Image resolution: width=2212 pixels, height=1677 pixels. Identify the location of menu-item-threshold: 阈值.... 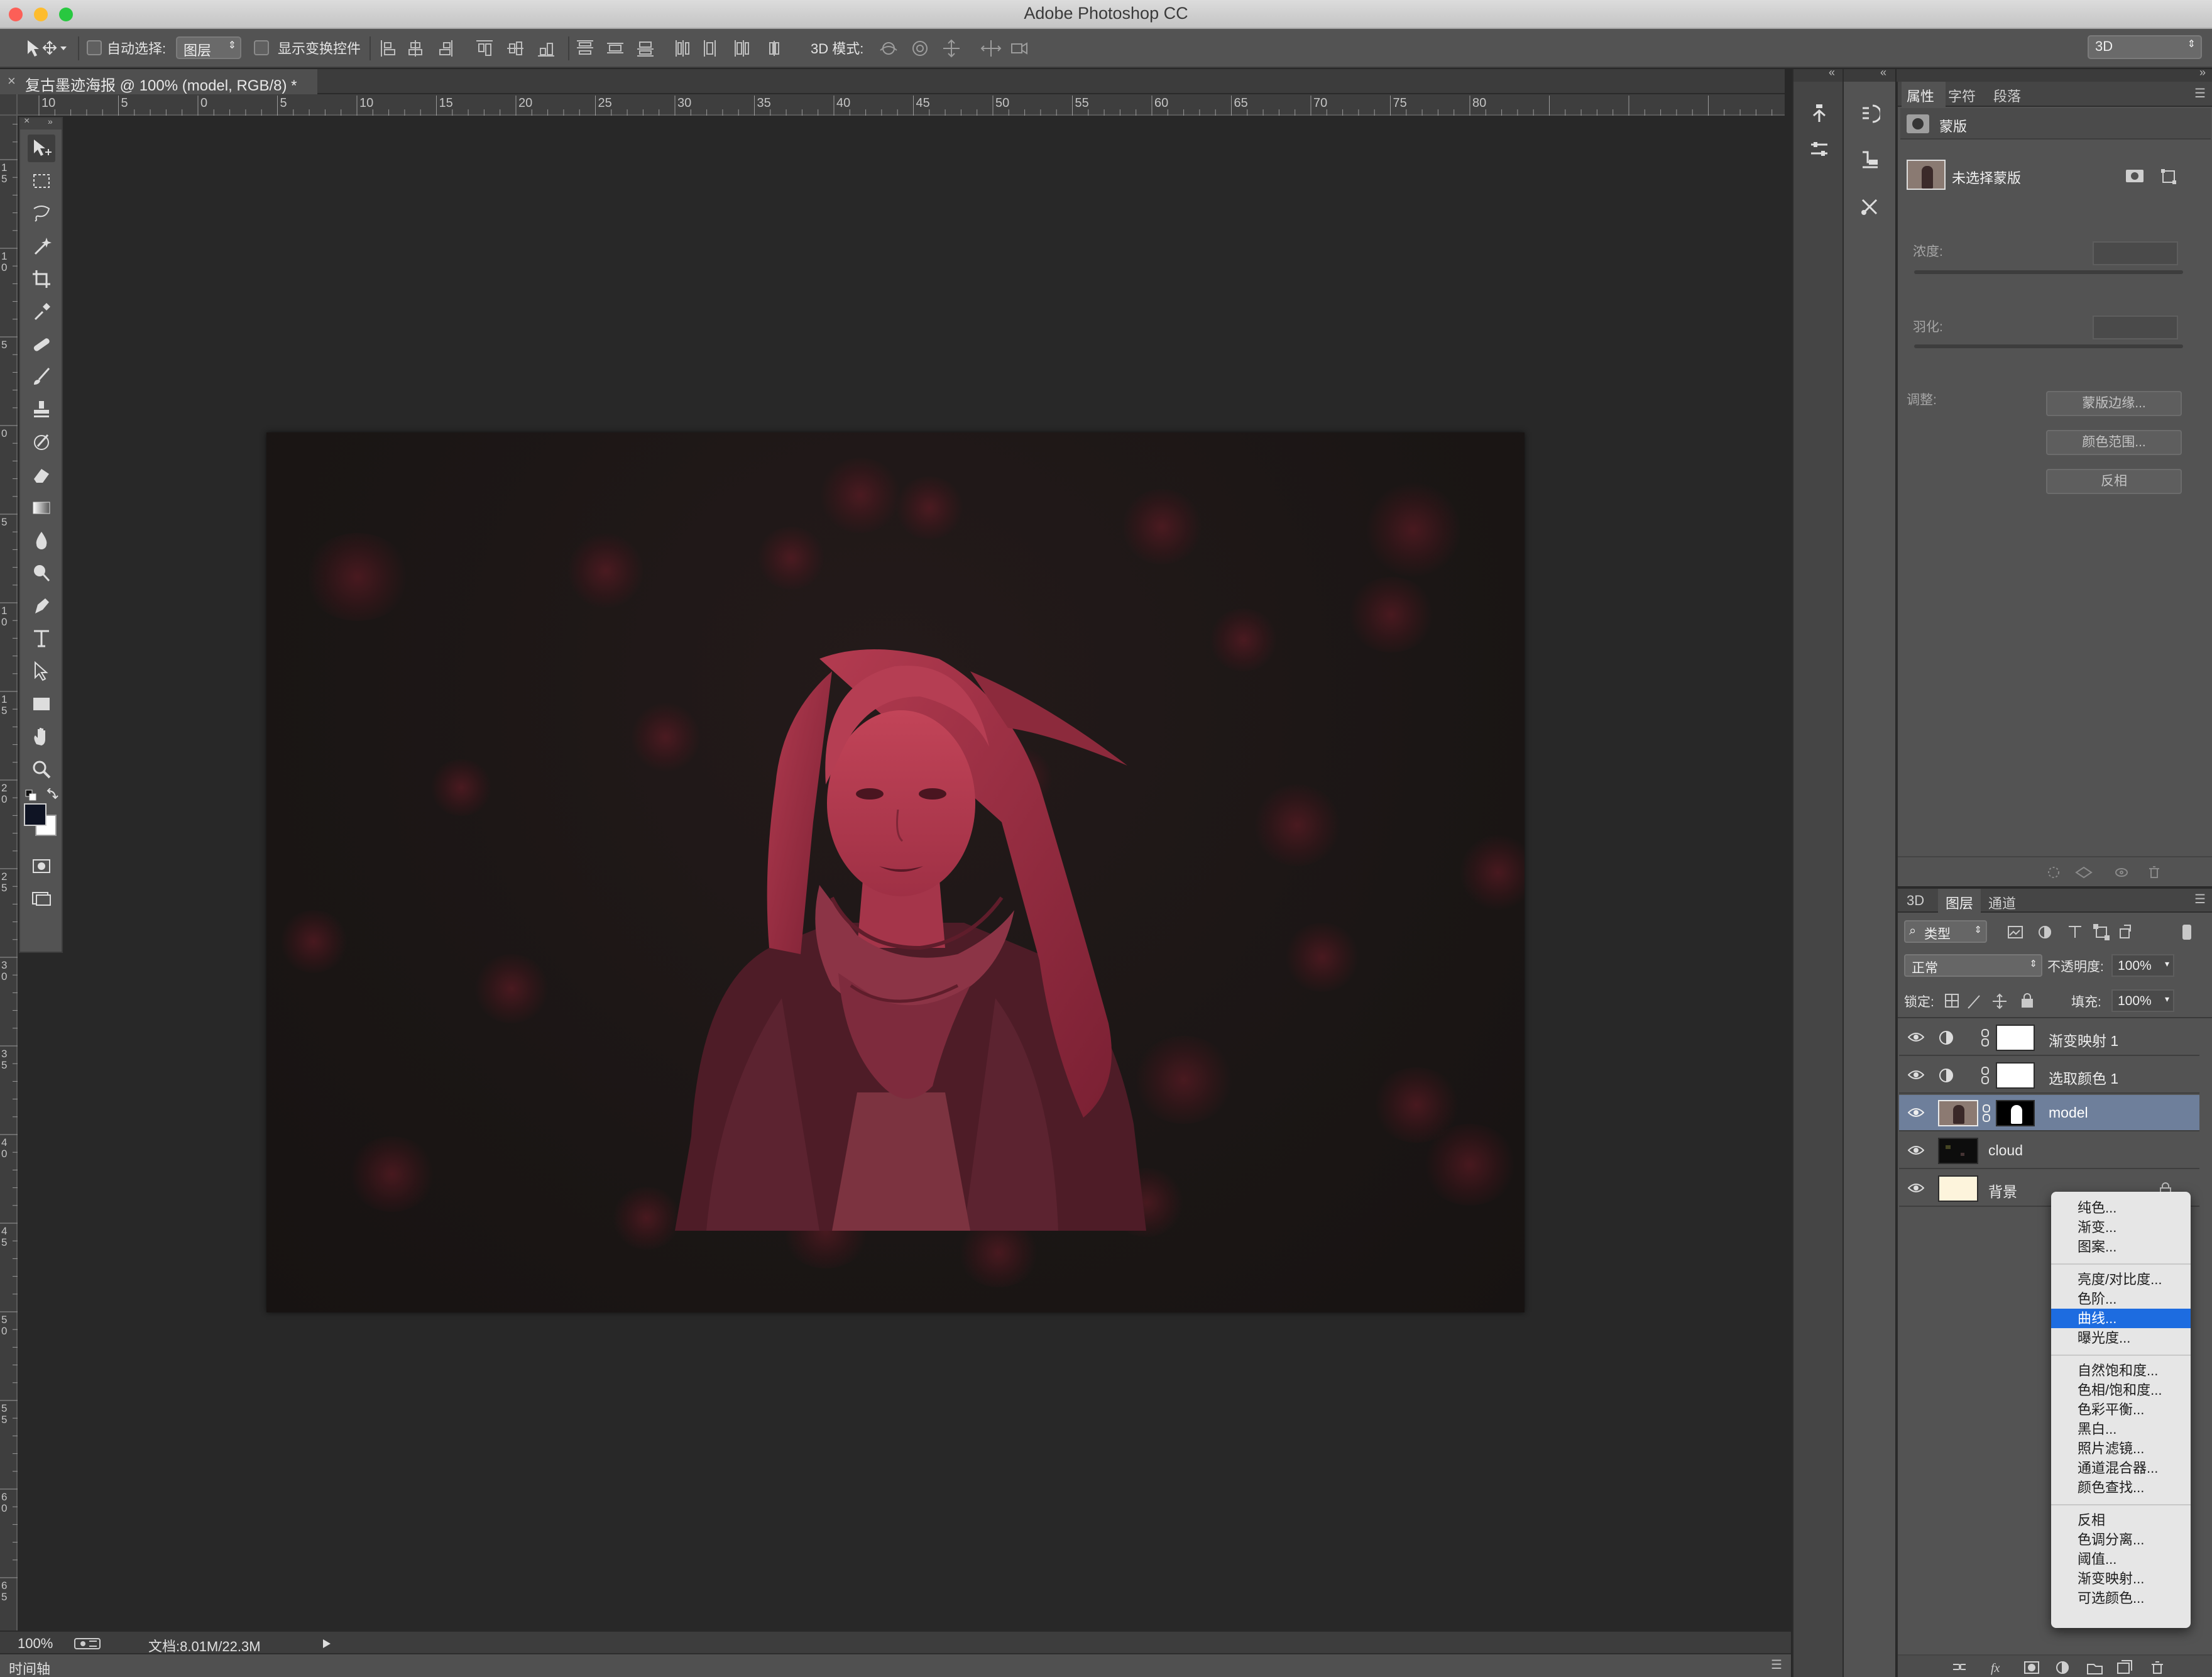
(2121, 1559).